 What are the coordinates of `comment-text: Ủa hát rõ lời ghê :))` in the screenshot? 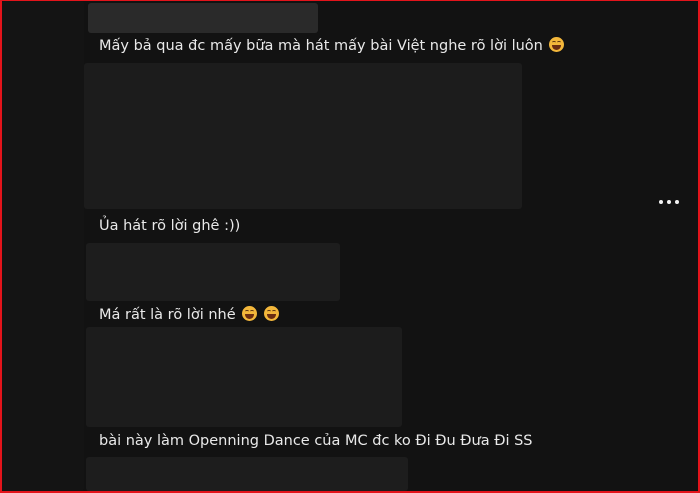 It's located at (169, 226).